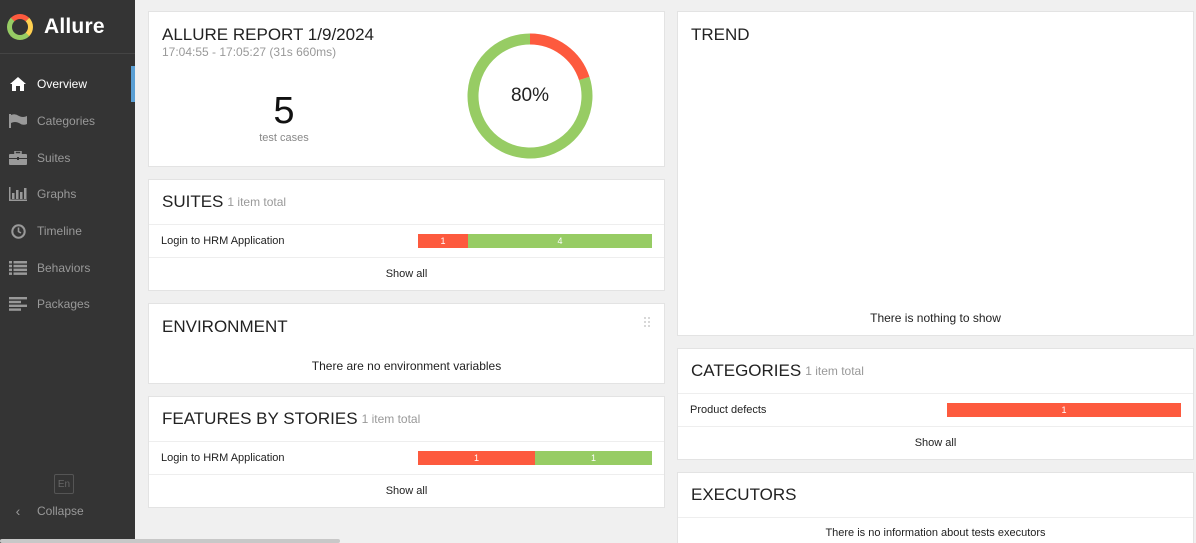 The image size is (1196, 543). Describe the element at coordinates (935, 443) in the screenshot. I see `categories-show-all-link: Show all` at that location.